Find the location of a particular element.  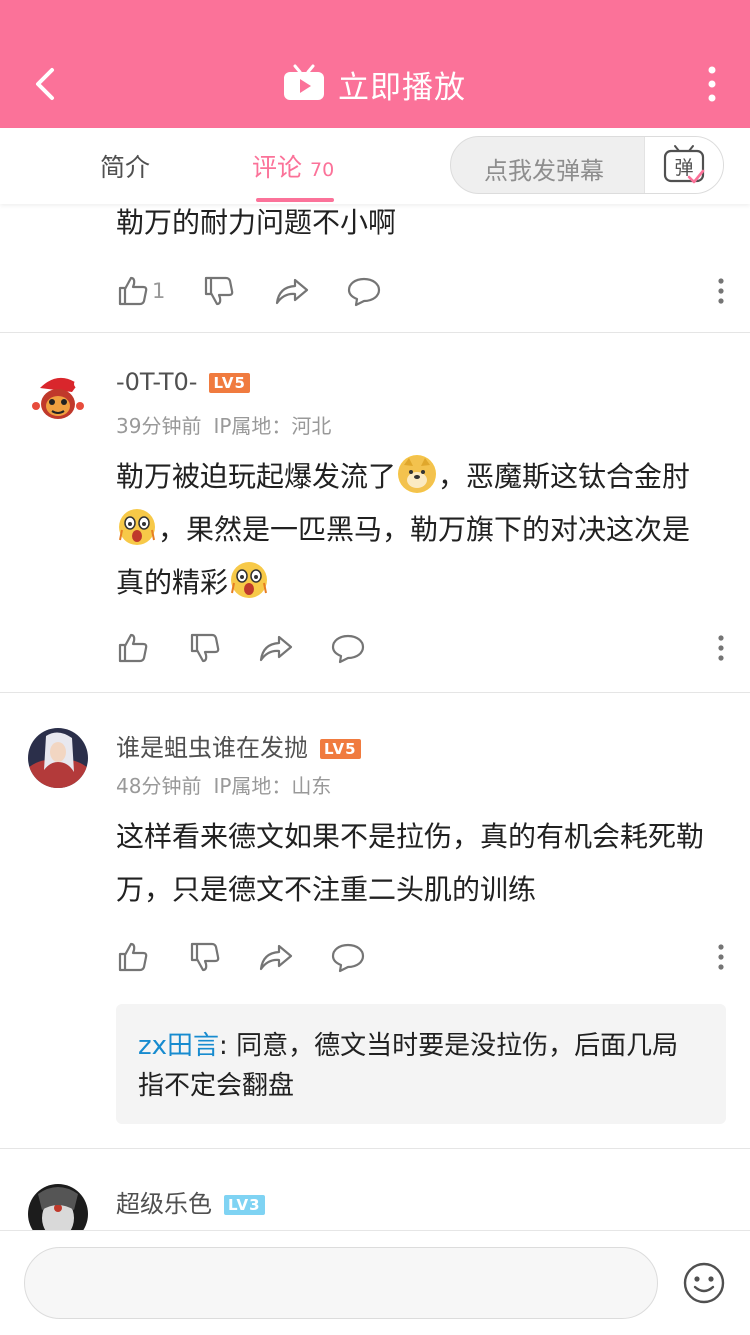

comment-text-part: ，果然是一匹黑马，勒万旗下的对决这次是真的精彩 is located at coordinates (403, 556).